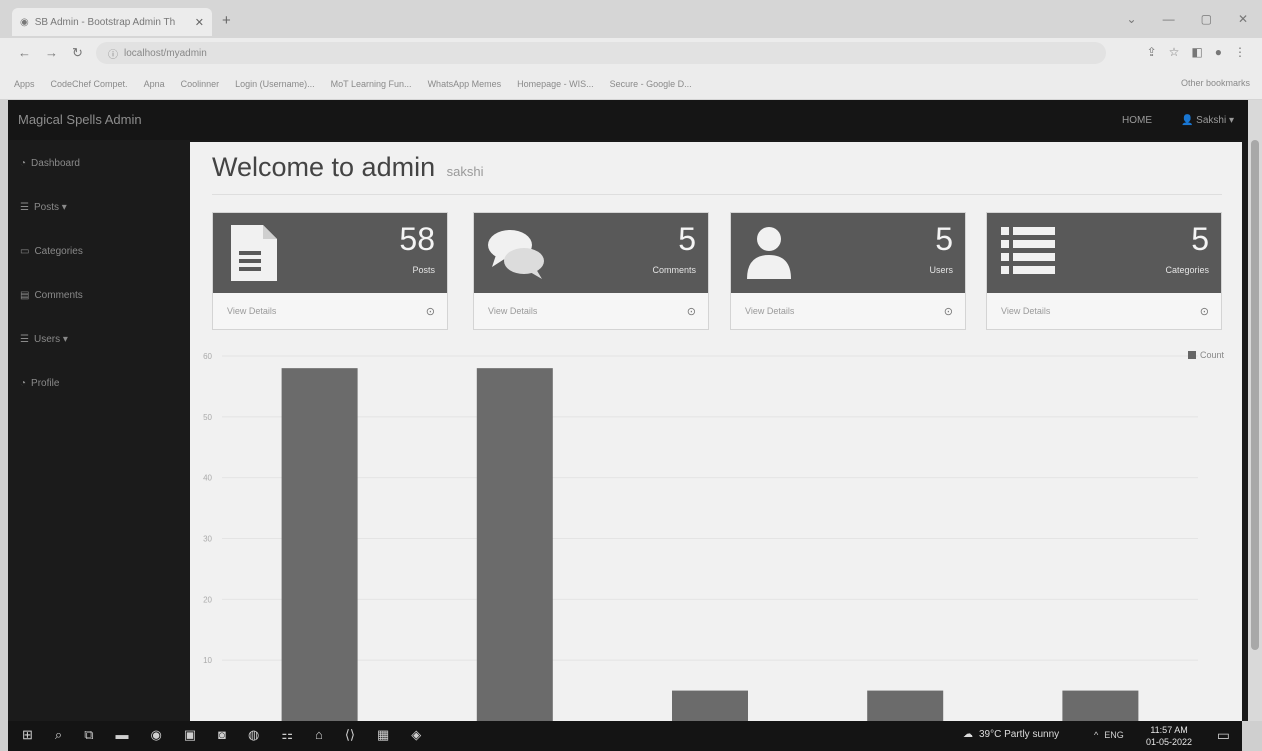  What do you see at coordinates (516, 254) in the screenshot?
I see `comments-icon` at bounding box center [516, 254].